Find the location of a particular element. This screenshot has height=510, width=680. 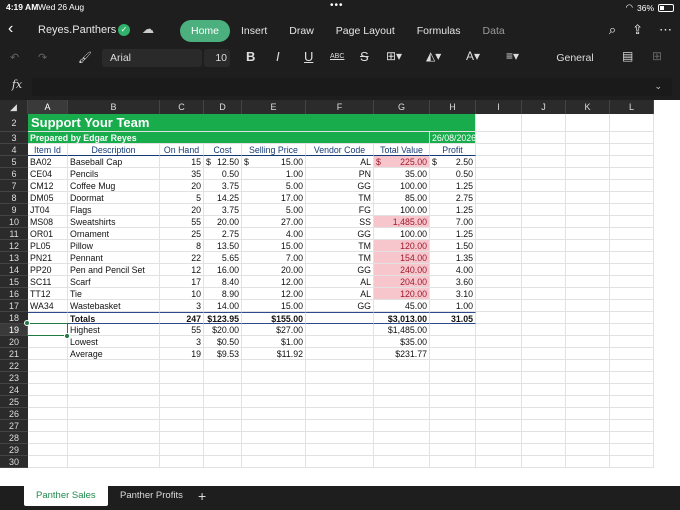

chevron-down-icon: ⌄ is located at coordinates (658, 86).